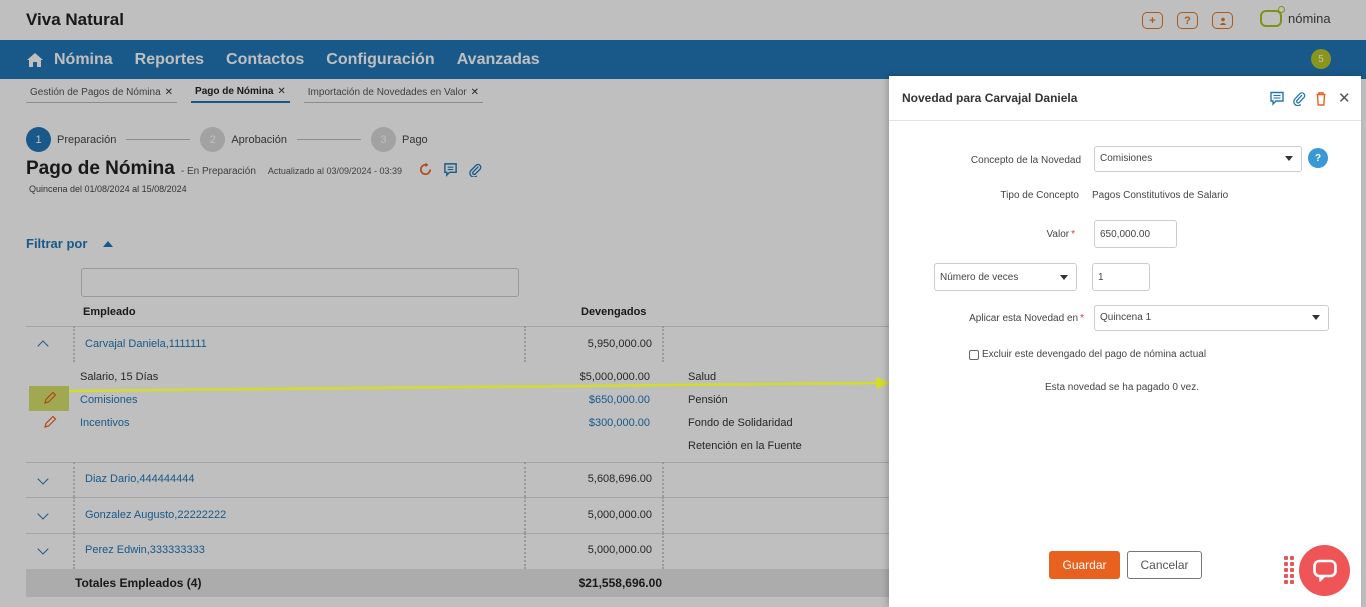 This screenshot has height=607, width=1366. I want to click on comment-icon, so click(1277, 98).